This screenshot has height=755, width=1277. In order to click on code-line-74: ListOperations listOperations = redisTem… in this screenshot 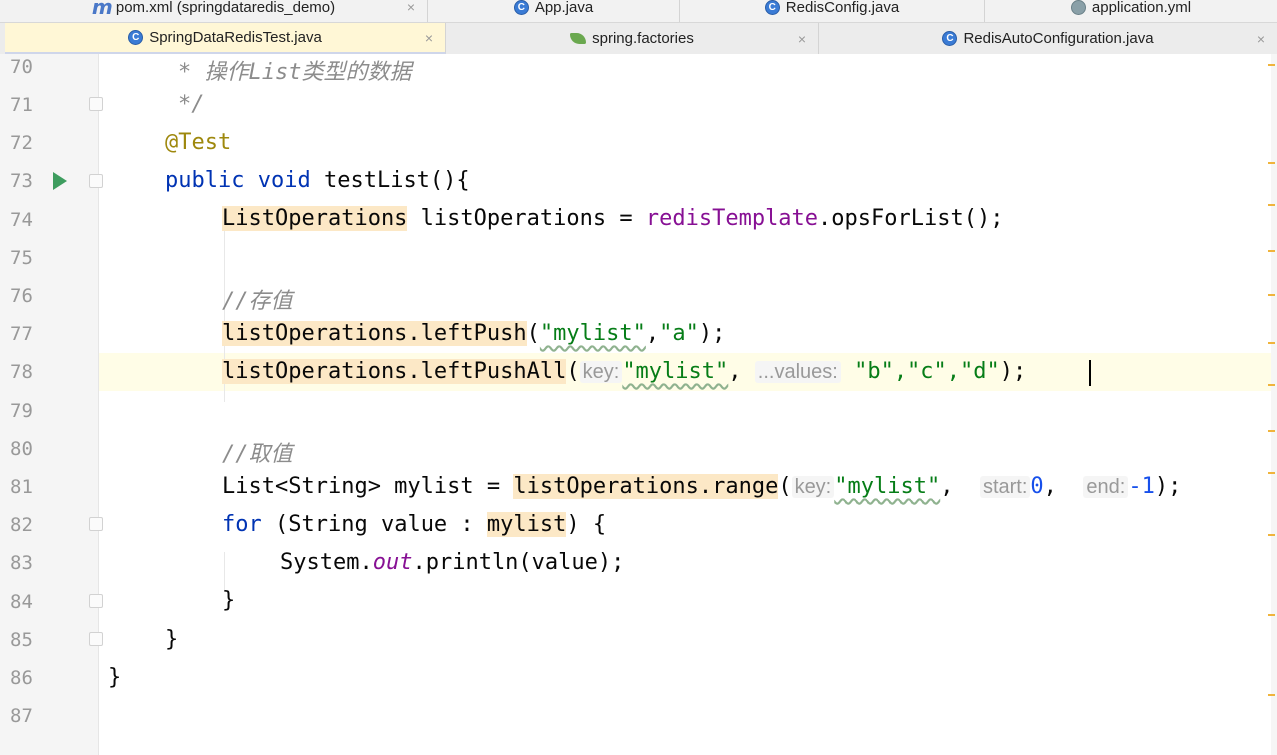, I will do `click(613, 218)`.